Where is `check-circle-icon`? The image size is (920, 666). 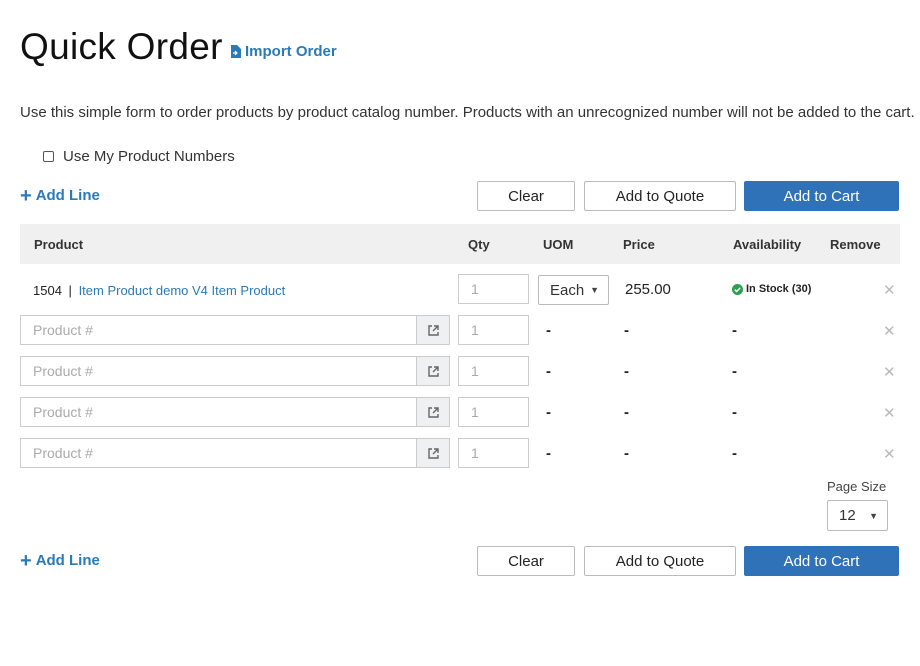 check-circle-icon is located at coordinates (737, 289).